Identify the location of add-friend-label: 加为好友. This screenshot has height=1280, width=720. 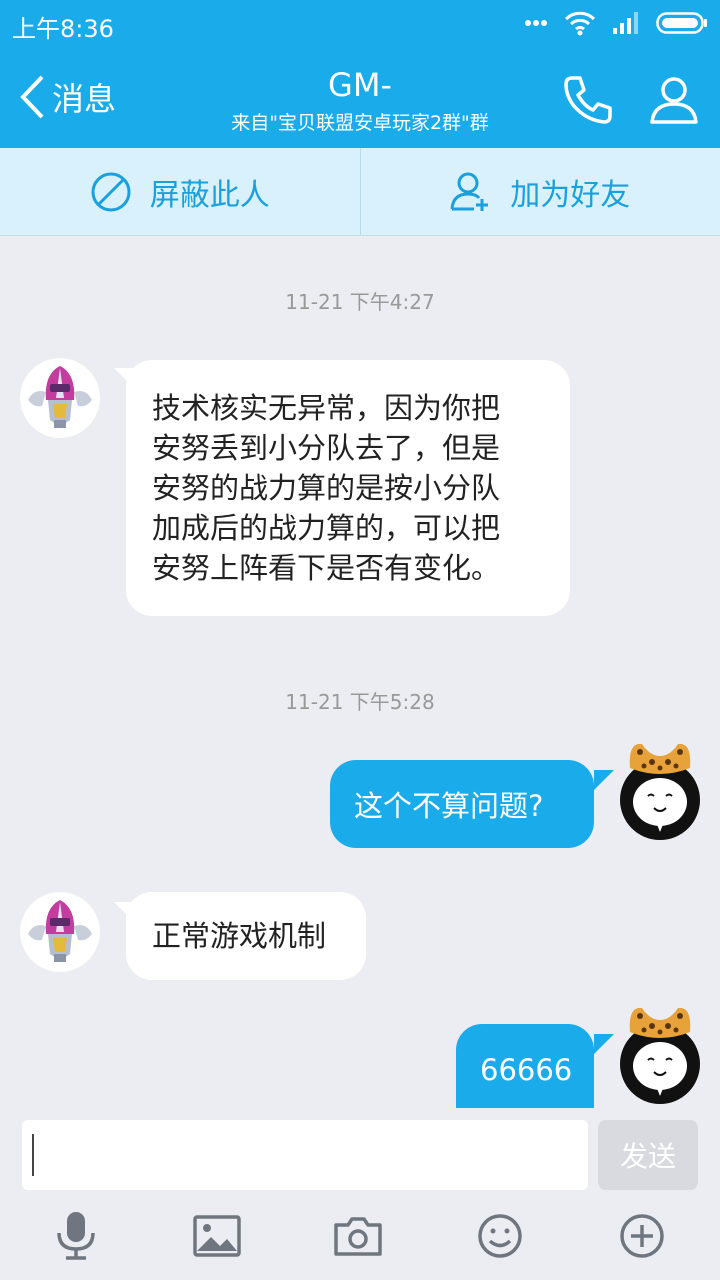
(570, 195).